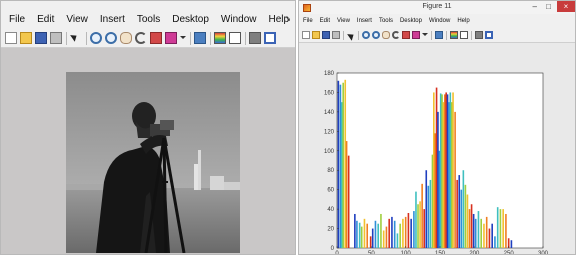 The width and height of the screenshot is (576, 255). I want to click on x-tick-label: 50, so click(371, 253).